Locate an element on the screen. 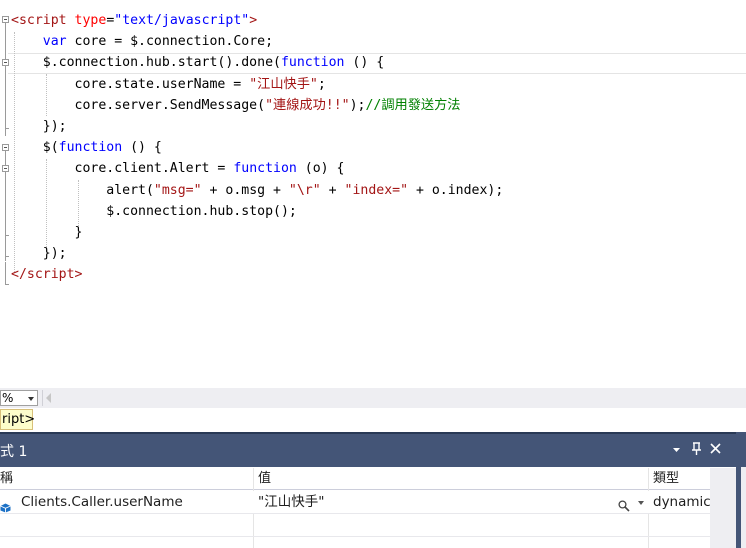  code-token: "連線成功!!" is located at coordinates (307, 105).